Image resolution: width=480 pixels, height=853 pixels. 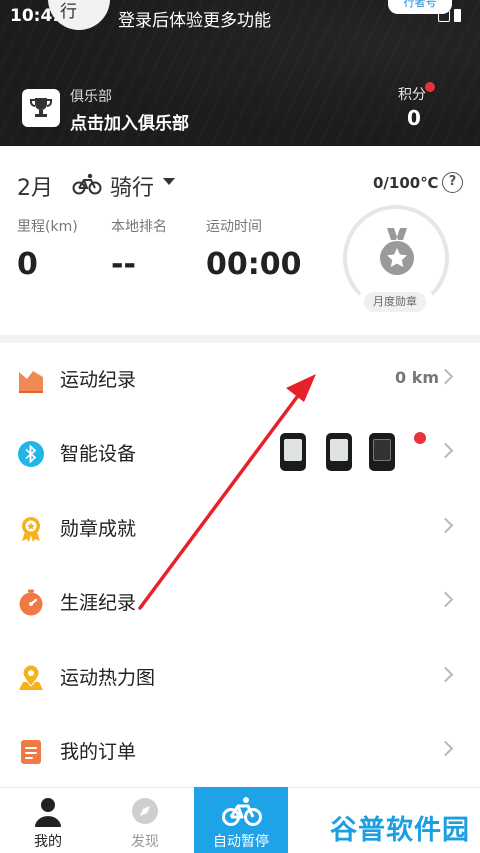 What do you see at coordinates (234, 227) in the screenshot?
I see `time-label: 运动时间` at bounding box center [234, 227].